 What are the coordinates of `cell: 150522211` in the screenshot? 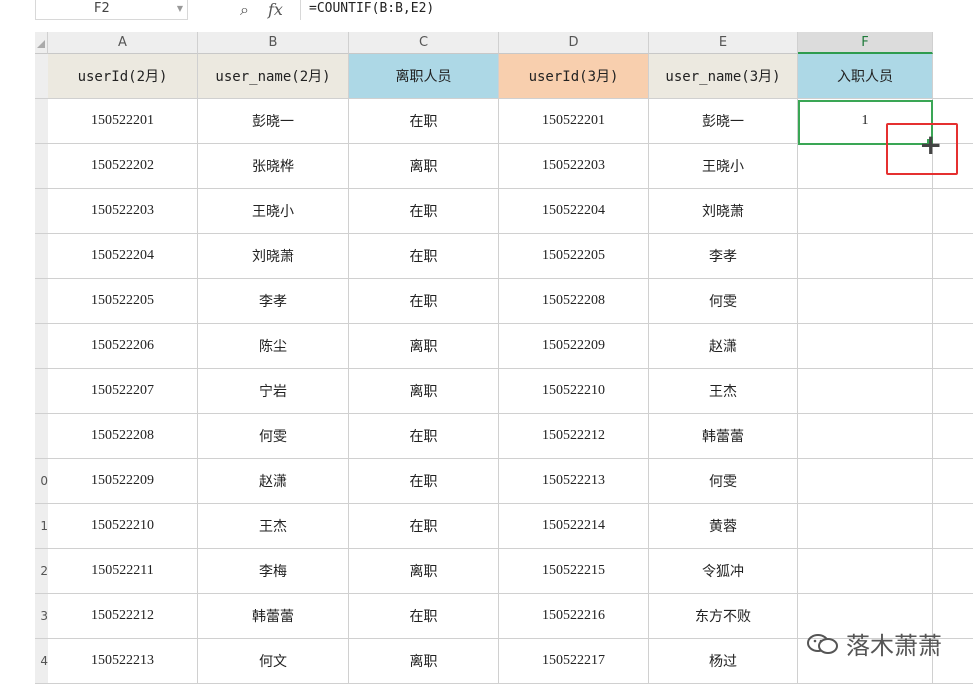 It's located at (123, 571).